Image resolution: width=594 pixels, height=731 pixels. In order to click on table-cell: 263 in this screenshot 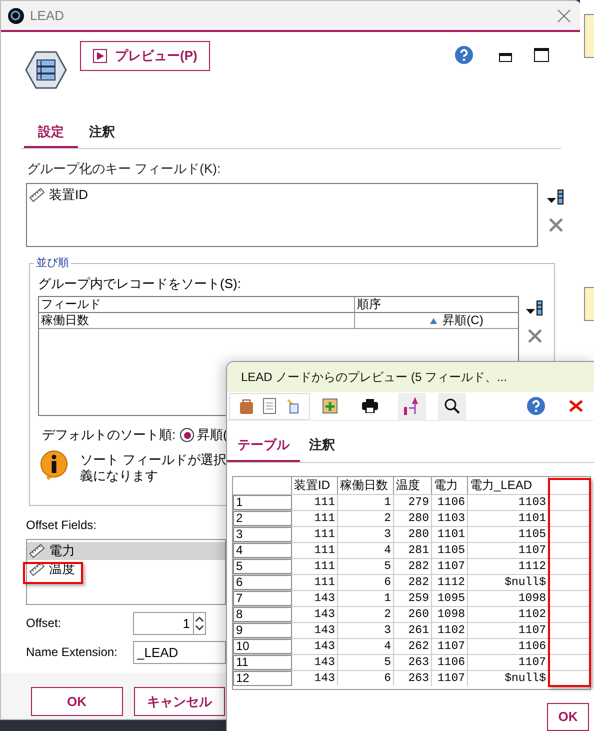, I will do `click(413, 662)`.